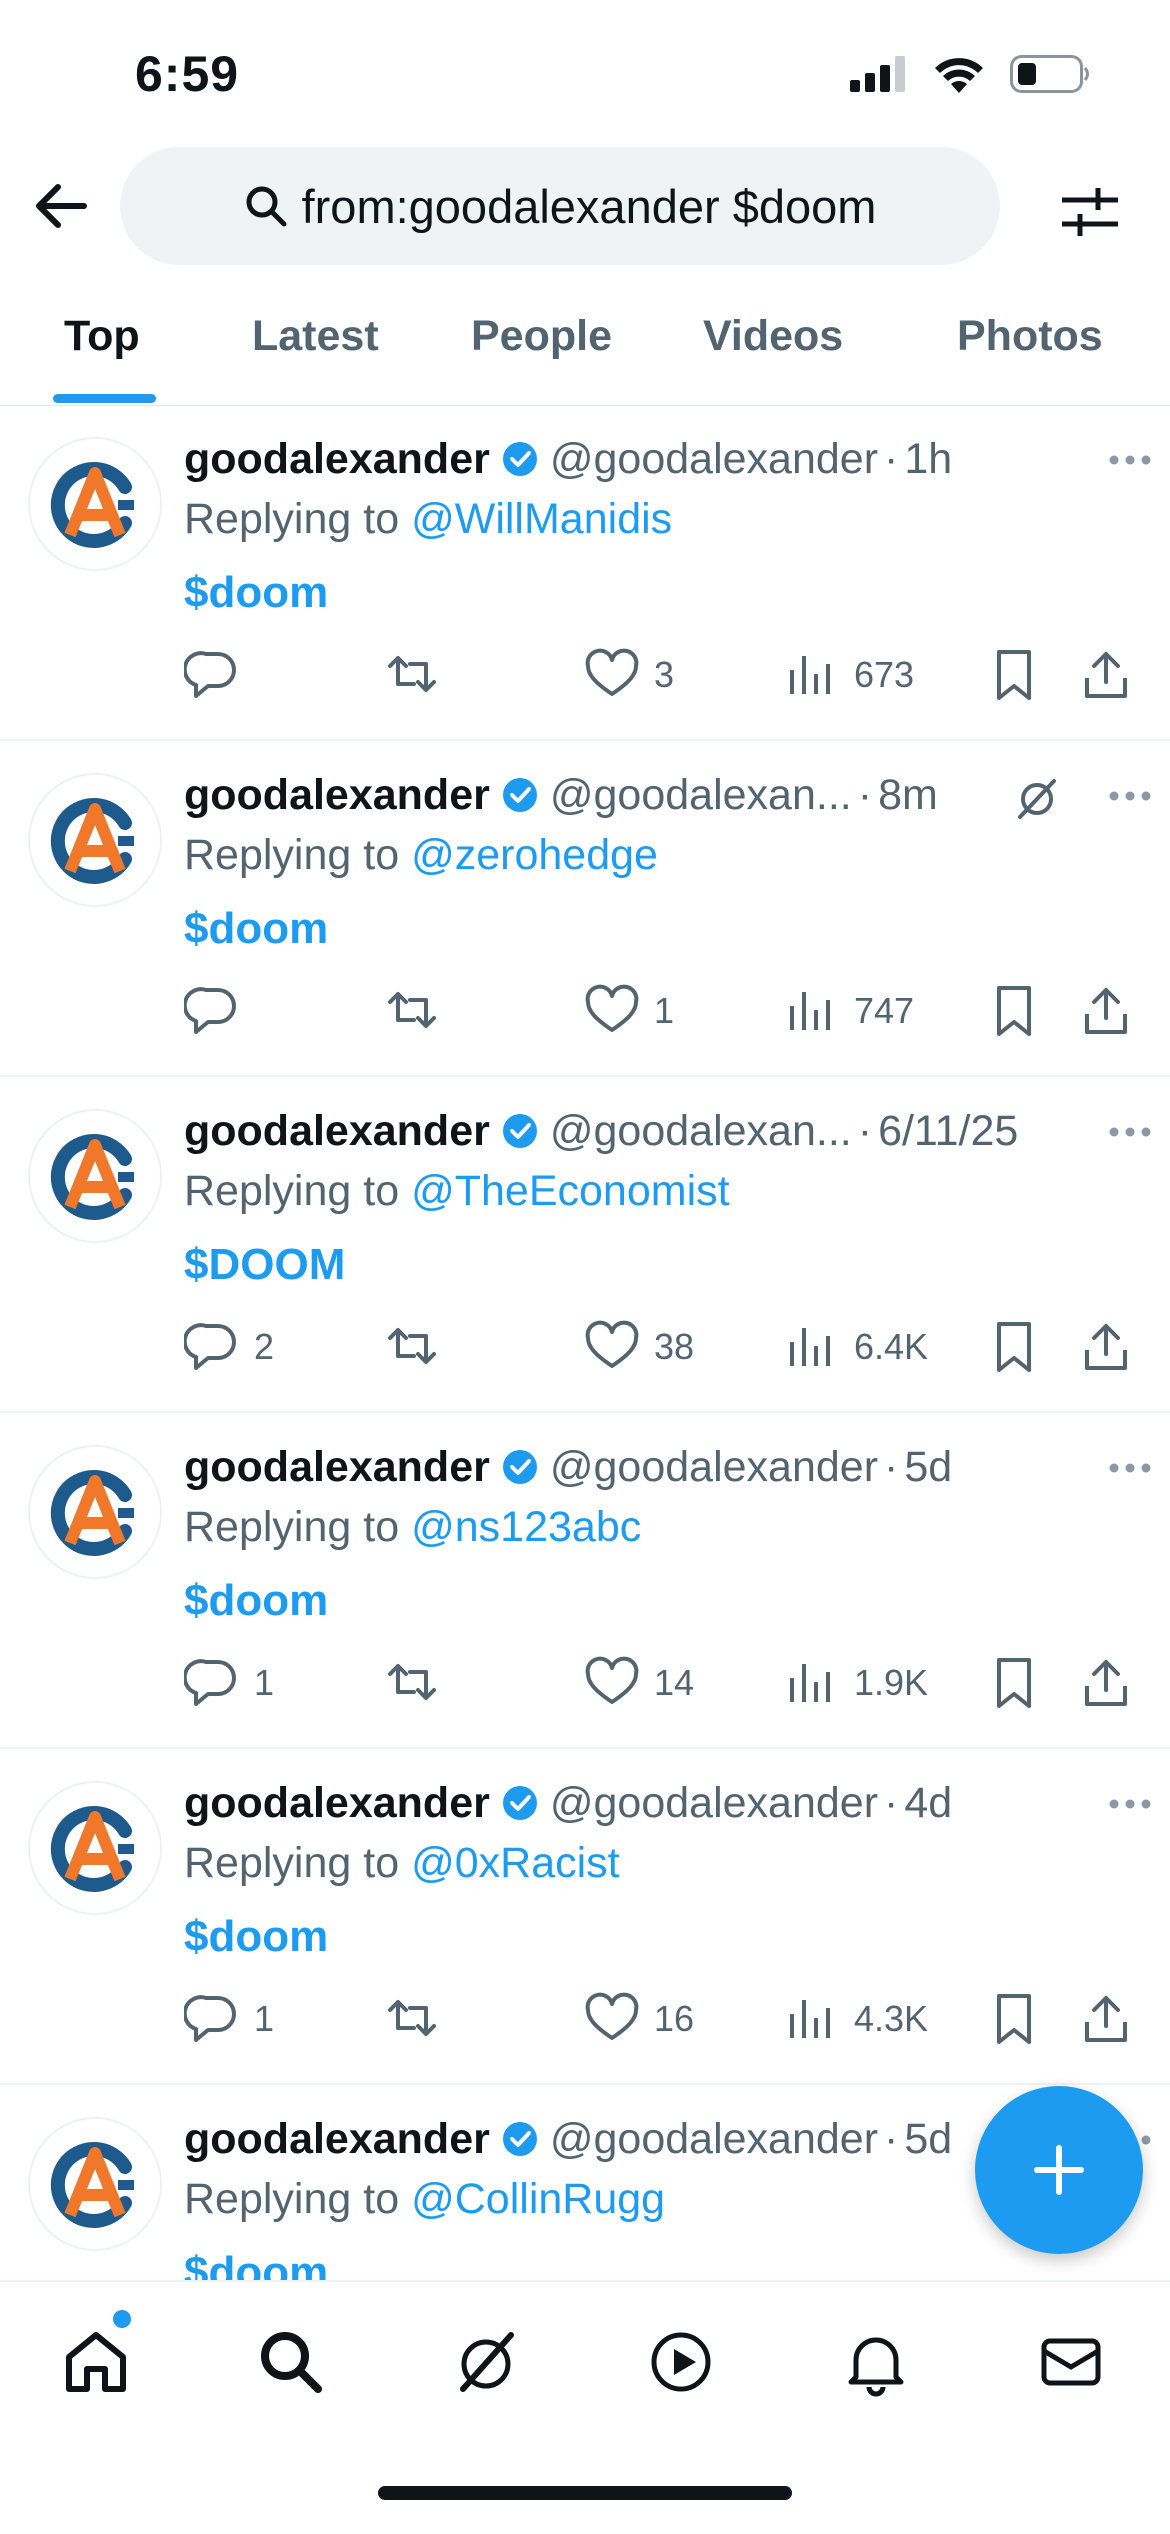  I want to click on nav-home, so click(96, 2362).